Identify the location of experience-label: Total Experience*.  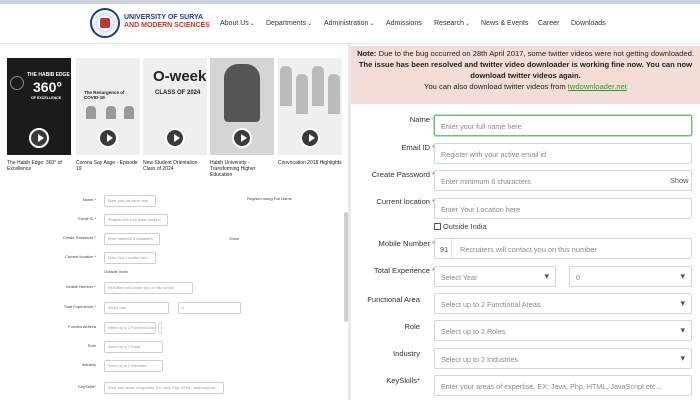
(404, 270).